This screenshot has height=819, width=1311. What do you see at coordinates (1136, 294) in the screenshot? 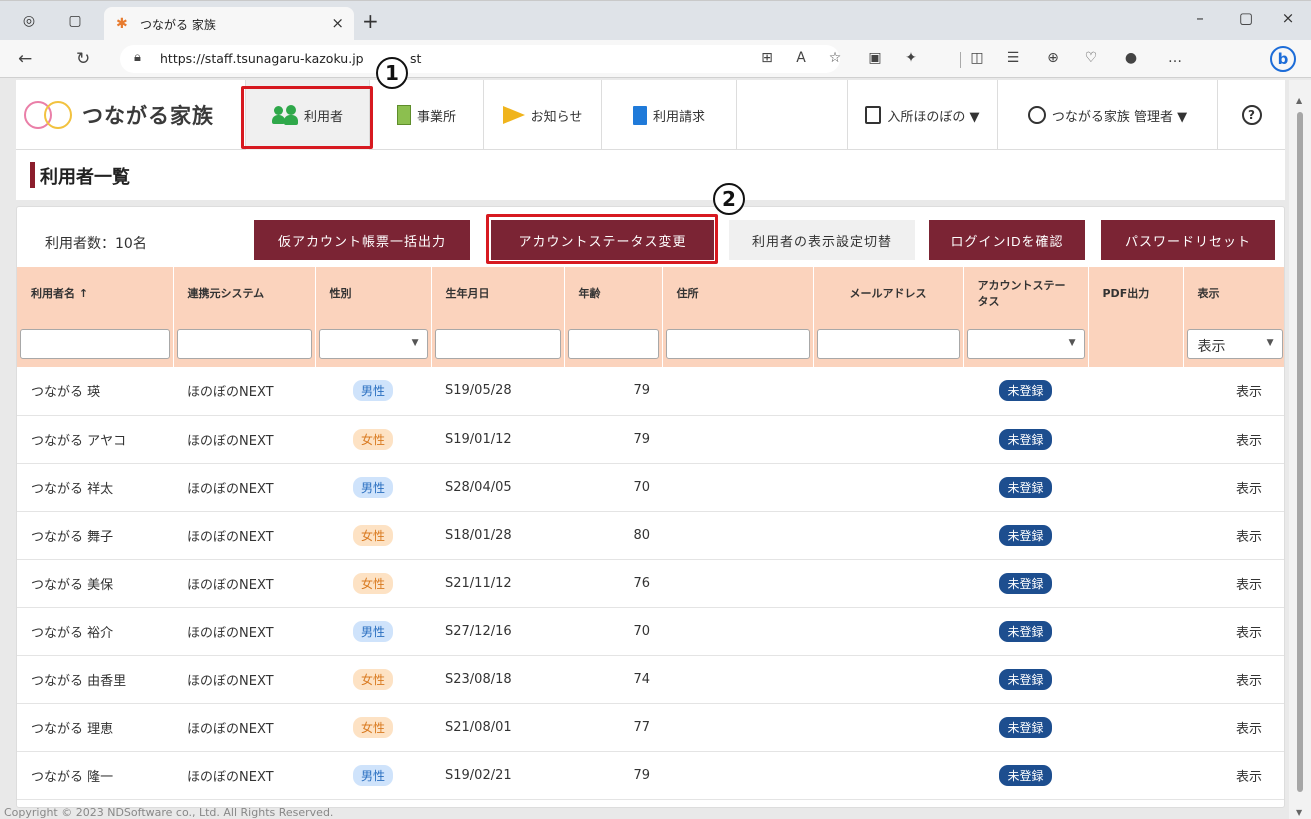
I see `col-pdf: PDF出力` at bounding box center [1136, 294].